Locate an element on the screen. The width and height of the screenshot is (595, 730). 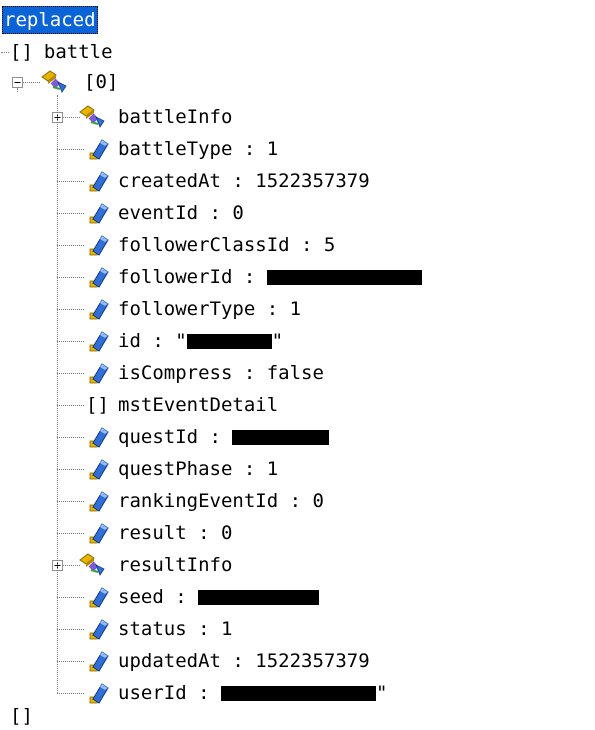
tree-node-id: id : " " is located at coordinates (200, 341).